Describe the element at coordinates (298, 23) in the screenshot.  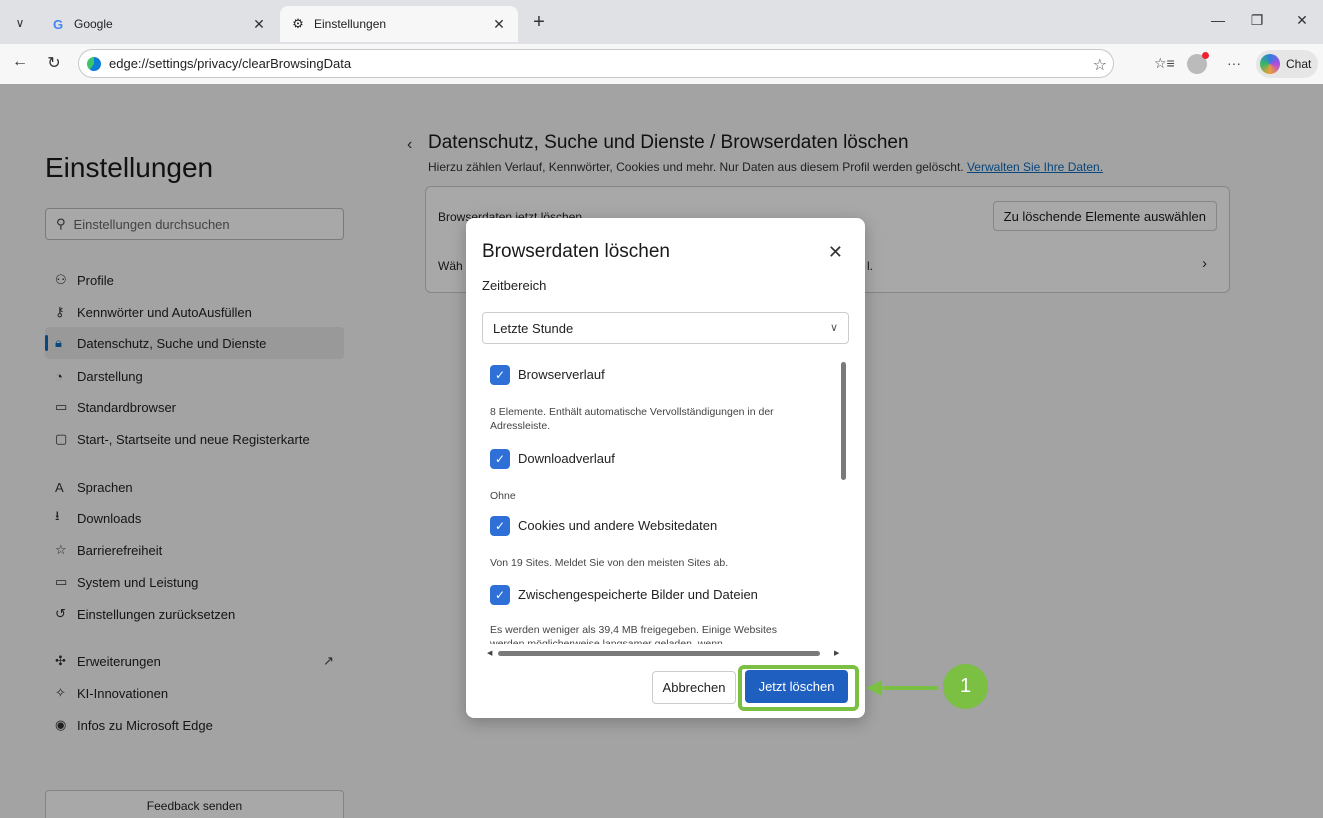
I see `gear-icon: ⚙` at that location.